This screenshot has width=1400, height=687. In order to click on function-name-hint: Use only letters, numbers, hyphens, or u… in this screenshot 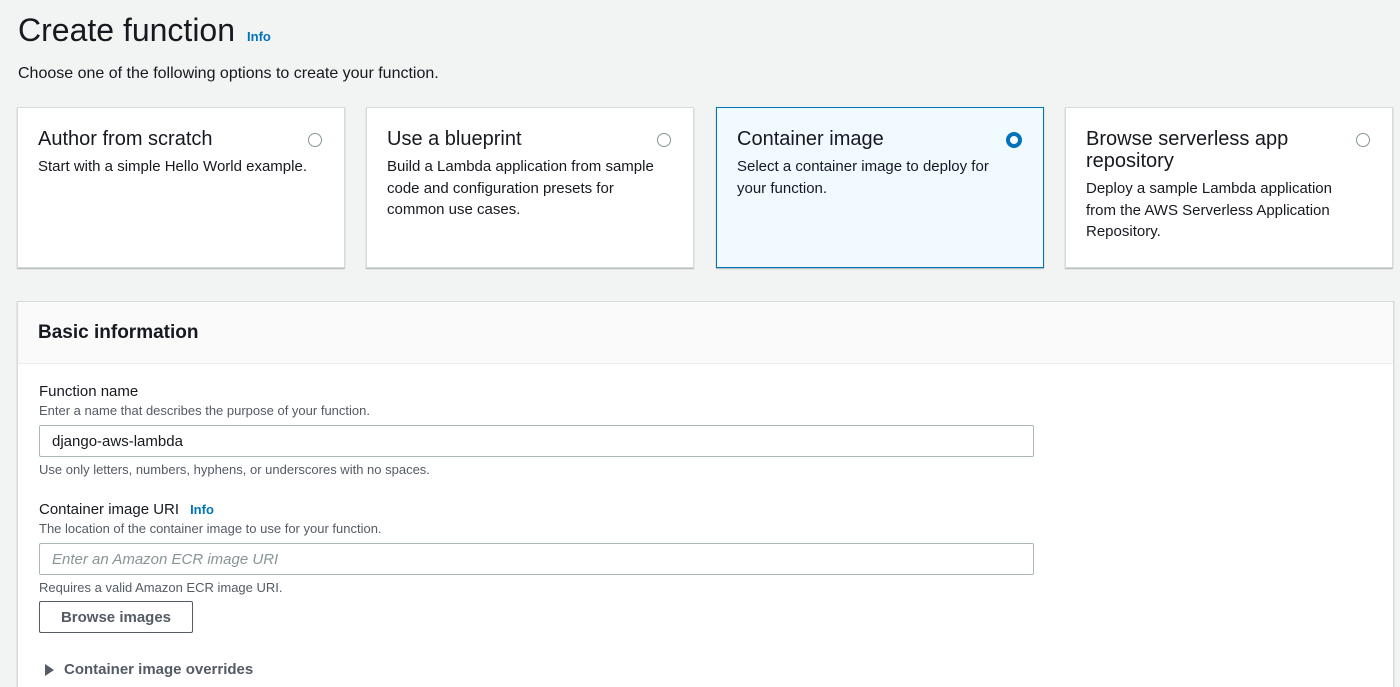, I will do `click(234, 469)`.